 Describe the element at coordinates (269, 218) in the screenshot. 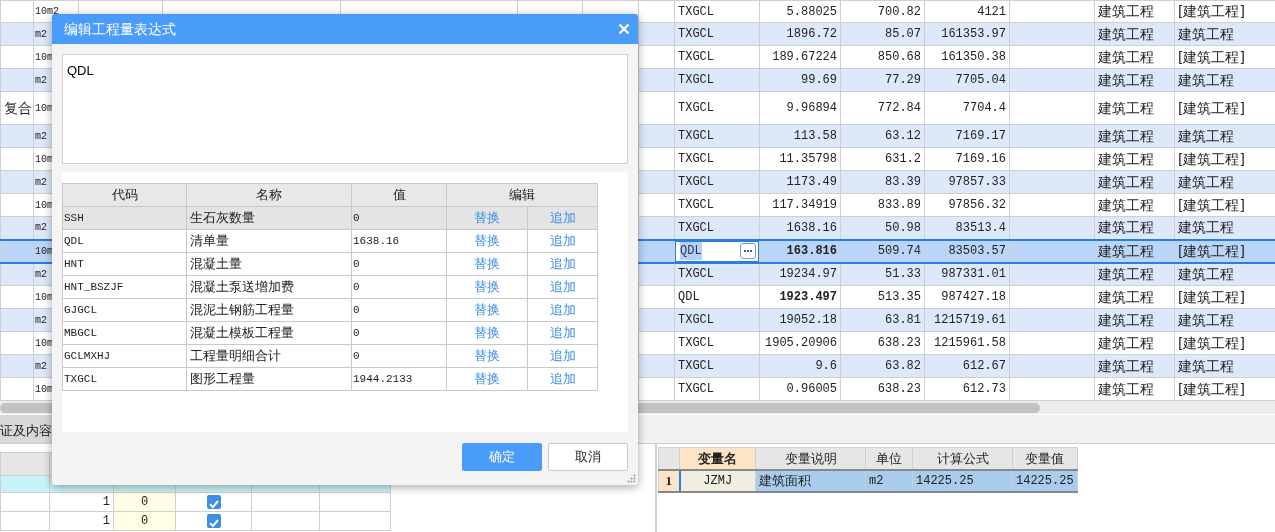

I see `table-cell: 生石灰数量` at that location.